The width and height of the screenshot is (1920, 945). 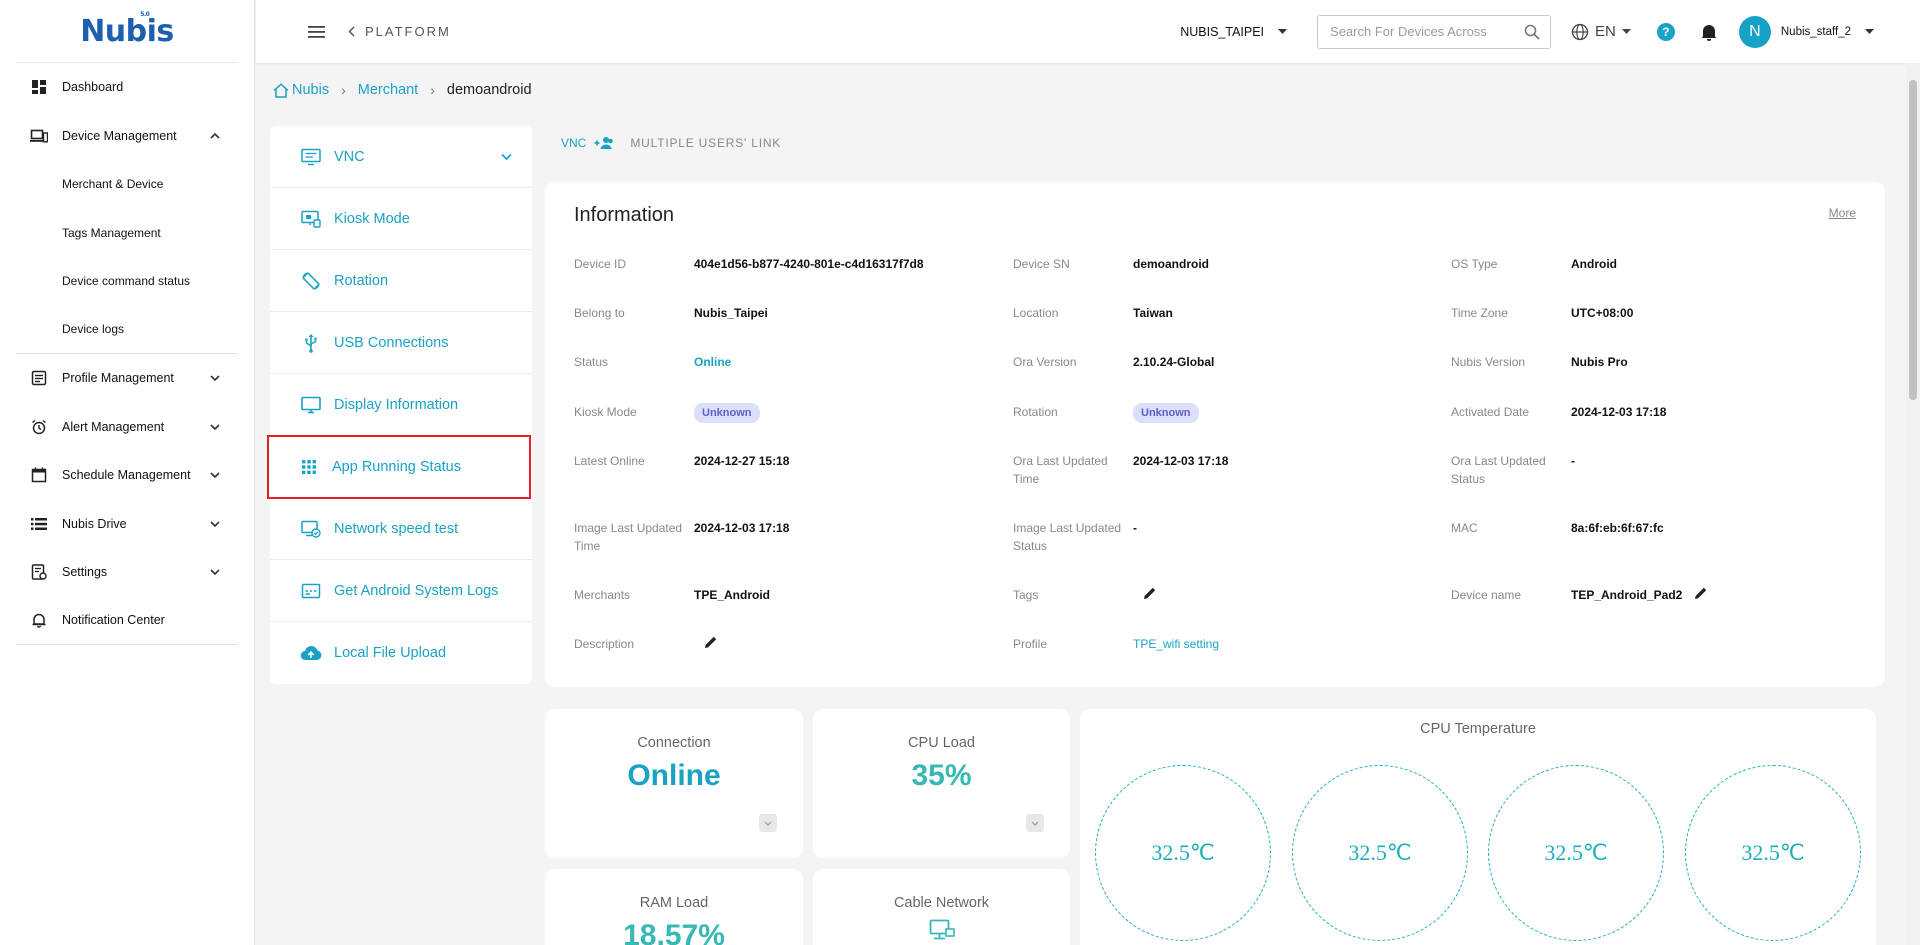 What do you see at coordinates (372, 218) in the screenshot?
I see `feature-label: Kiosk Mode` at bounding box center [372, 218].